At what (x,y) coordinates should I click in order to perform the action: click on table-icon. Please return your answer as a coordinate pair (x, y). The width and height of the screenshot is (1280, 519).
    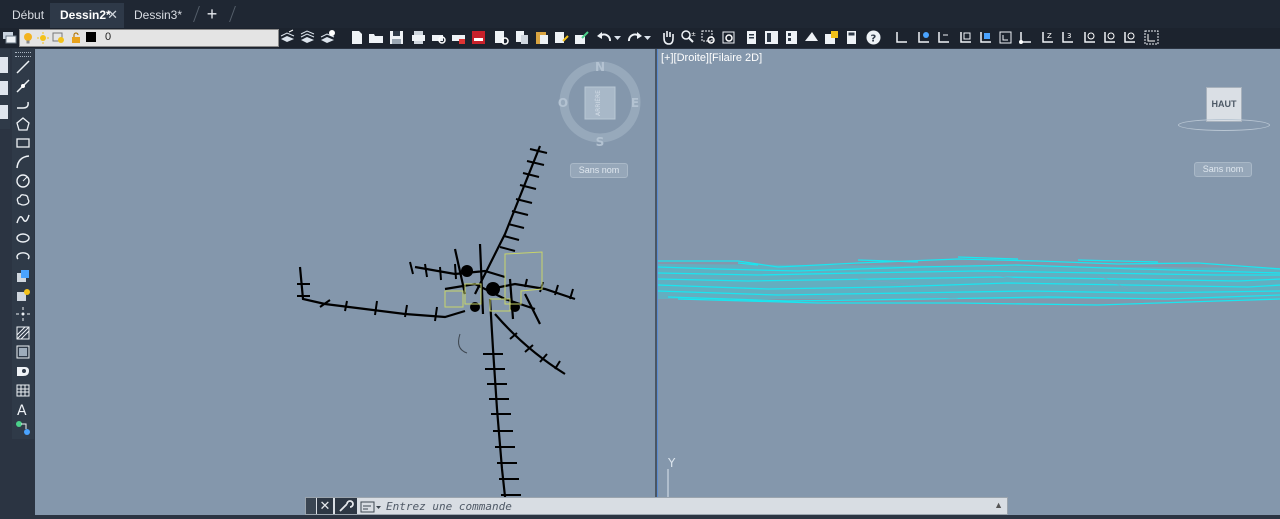
    Looking at the image, I should click on (23, 390).